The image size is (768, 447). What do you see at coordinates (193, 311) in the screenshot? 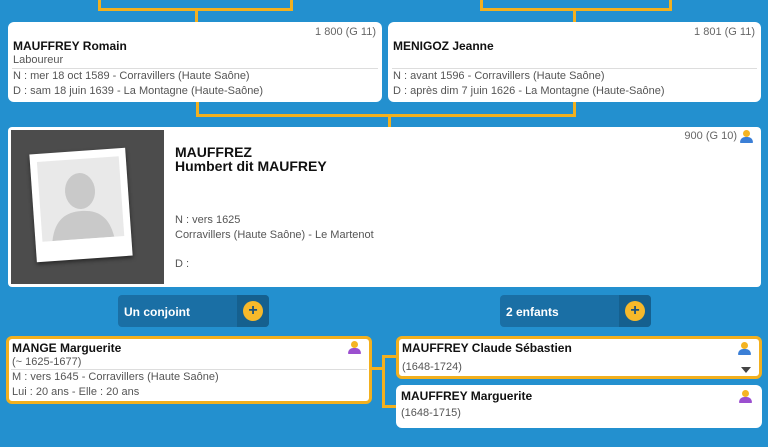
I see `spouse-button: Un conjoint +` at bounding box center [193, 311].